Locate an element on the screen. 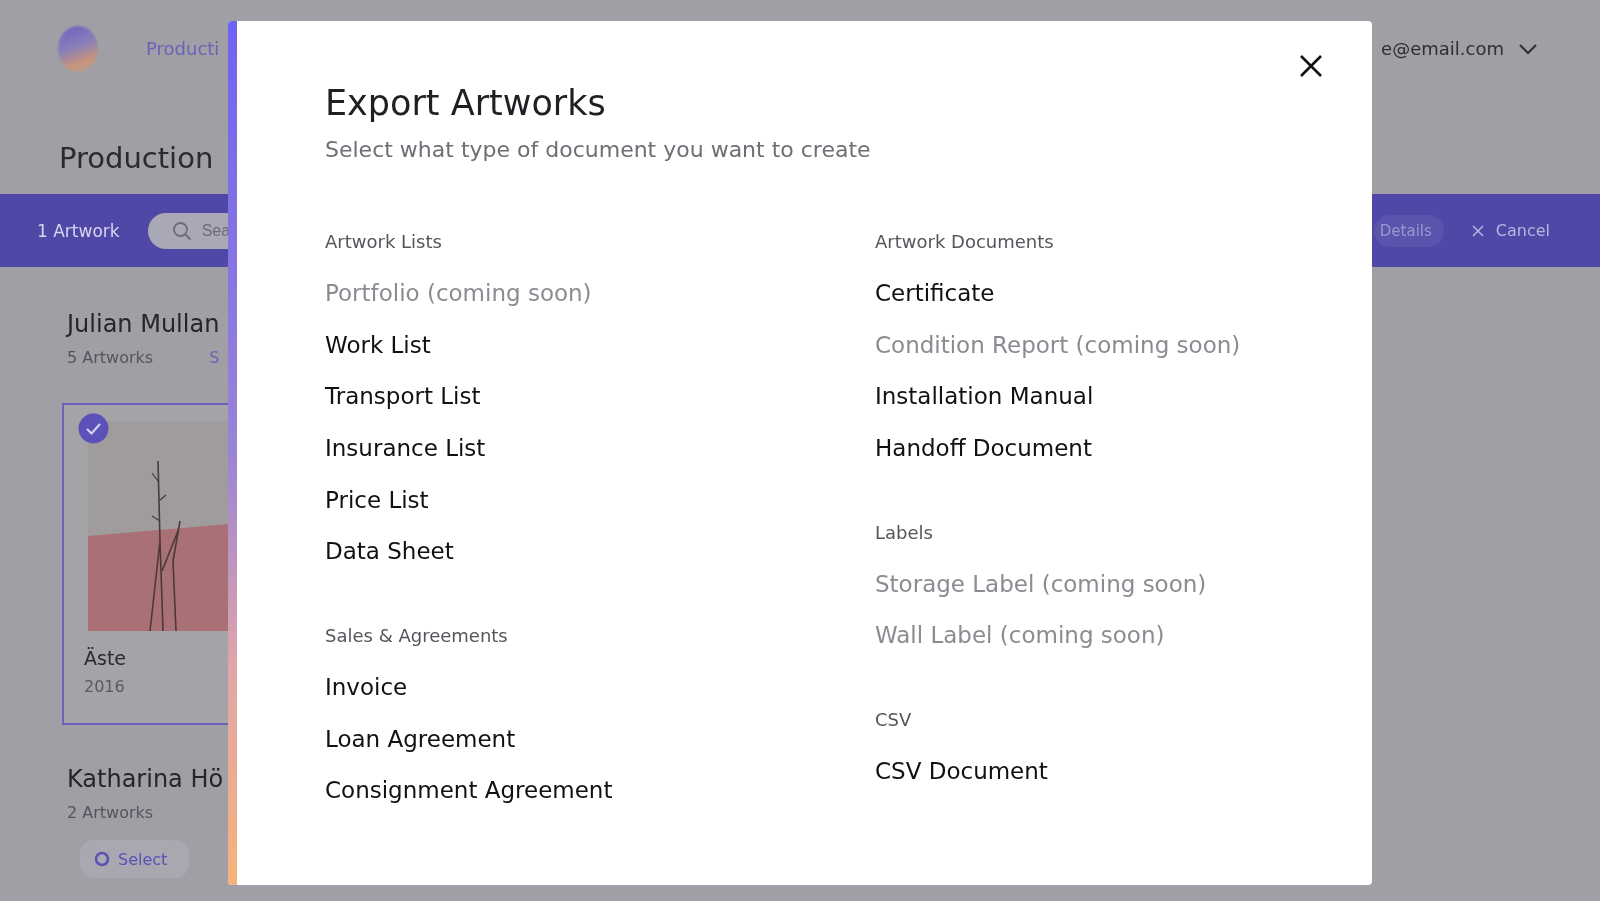  section-heading: CSV is located at coordinates (894, 720).